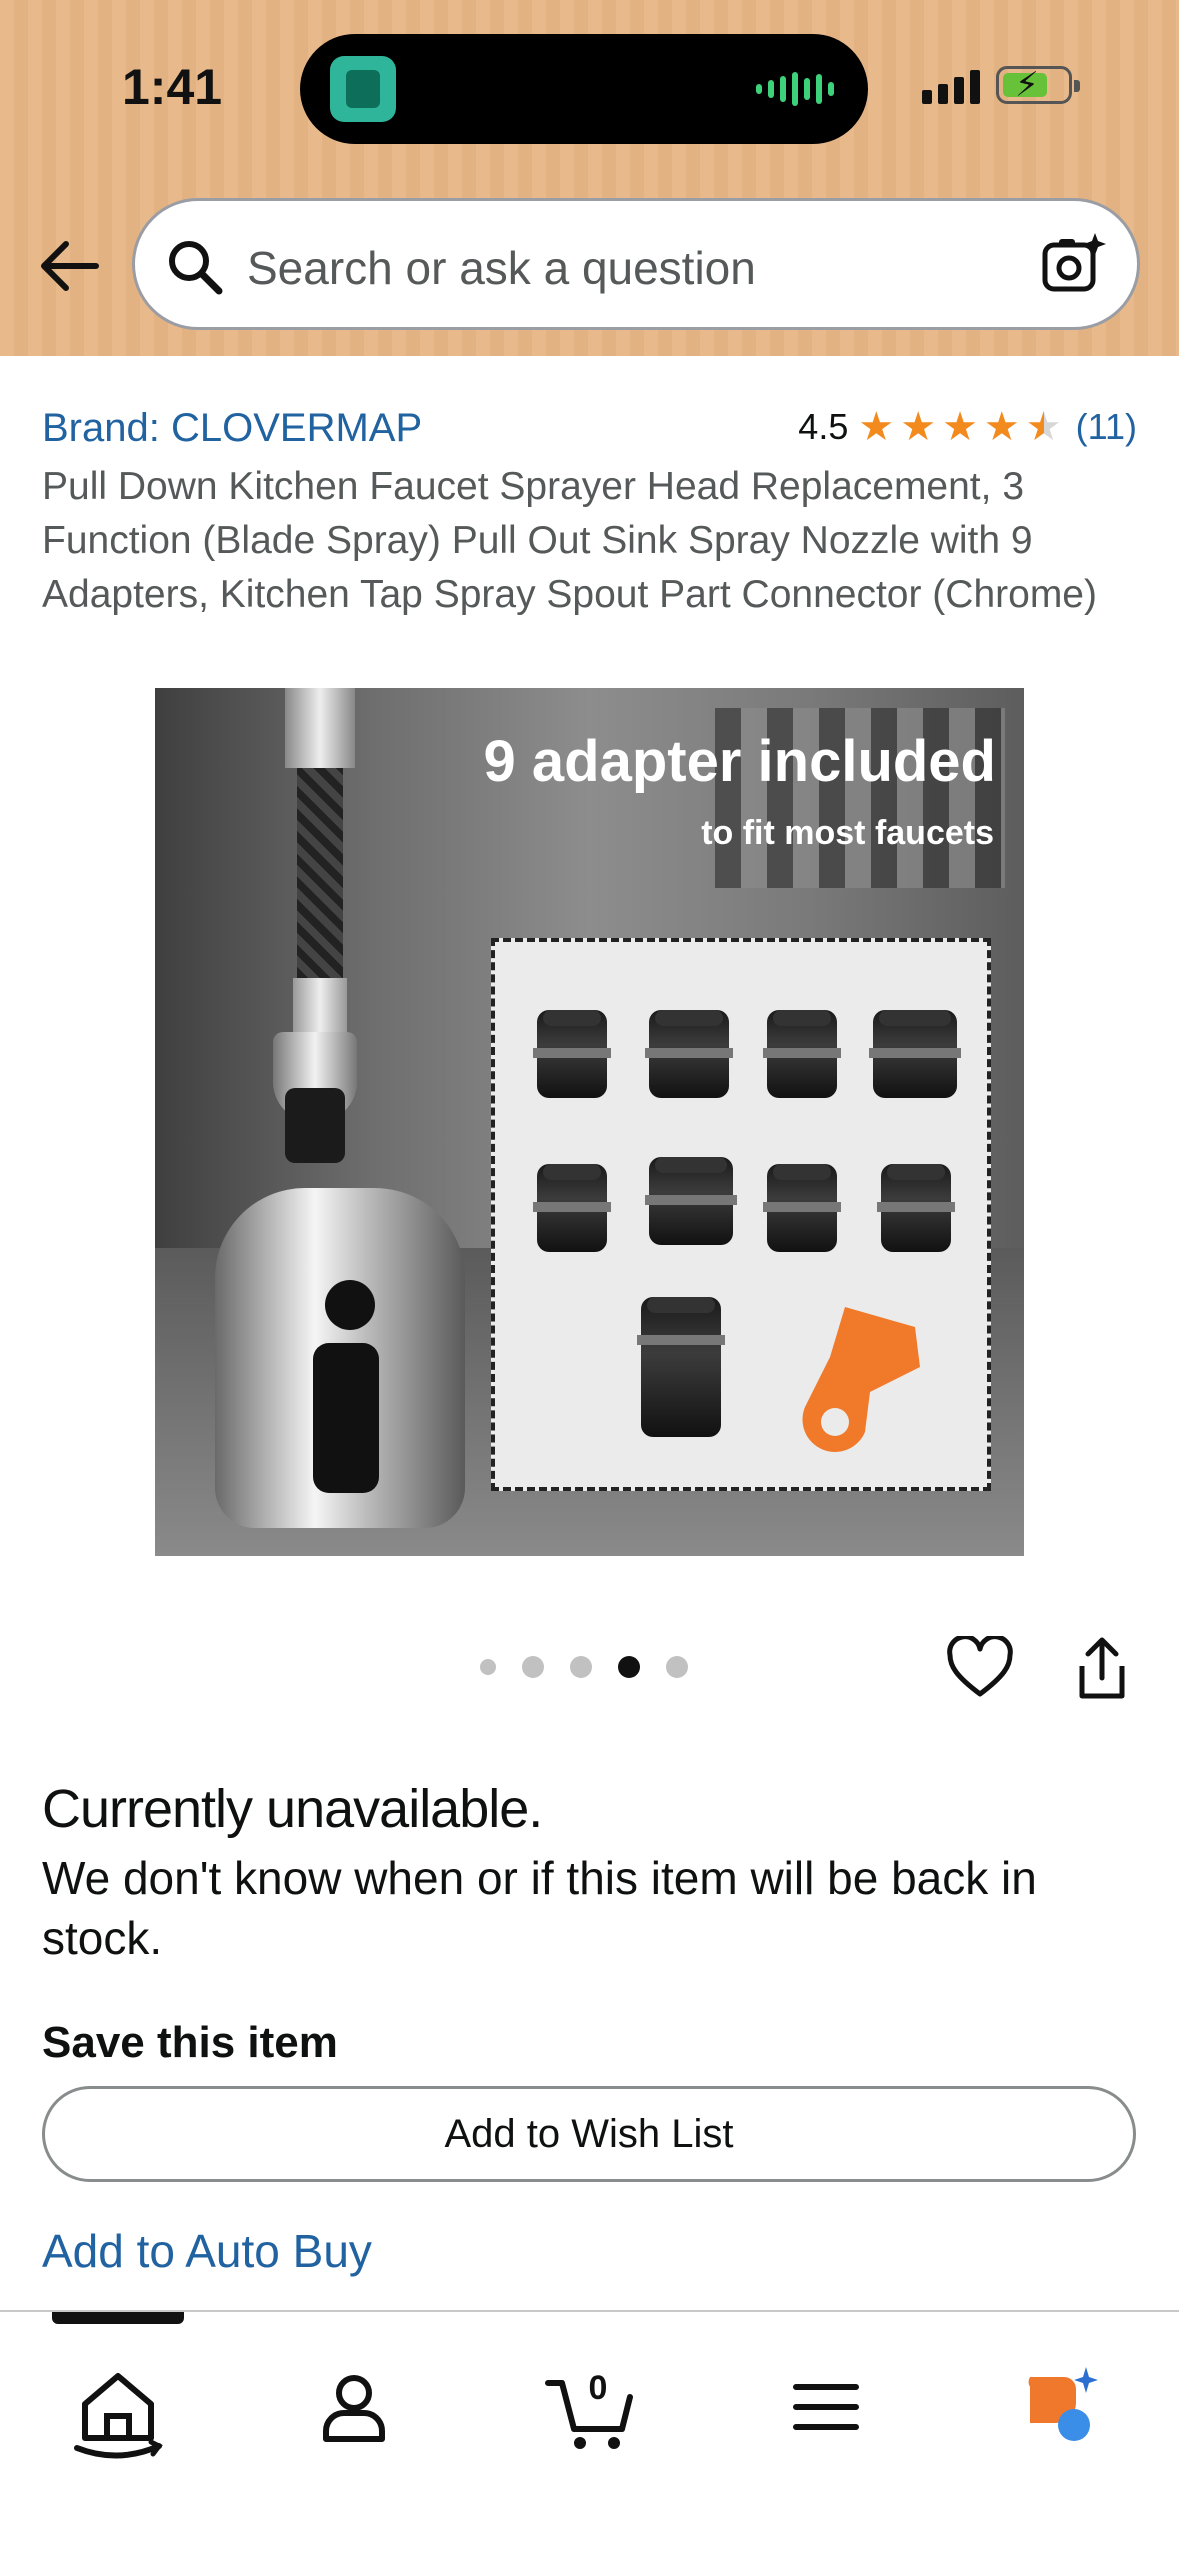 Image resolution: width=1179 pixels, height=2556 pixels. I want to click on bottom-tab-bar: 0, so click(589, 2433).